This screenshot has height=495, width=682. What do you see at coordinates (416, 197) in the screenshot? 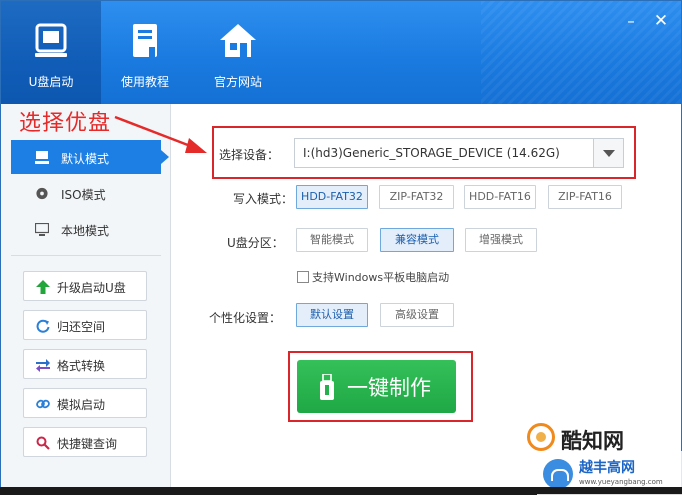
I see `write-mode-zip-fat32: ZIP-FAT32` at bounding box center [416, 197].